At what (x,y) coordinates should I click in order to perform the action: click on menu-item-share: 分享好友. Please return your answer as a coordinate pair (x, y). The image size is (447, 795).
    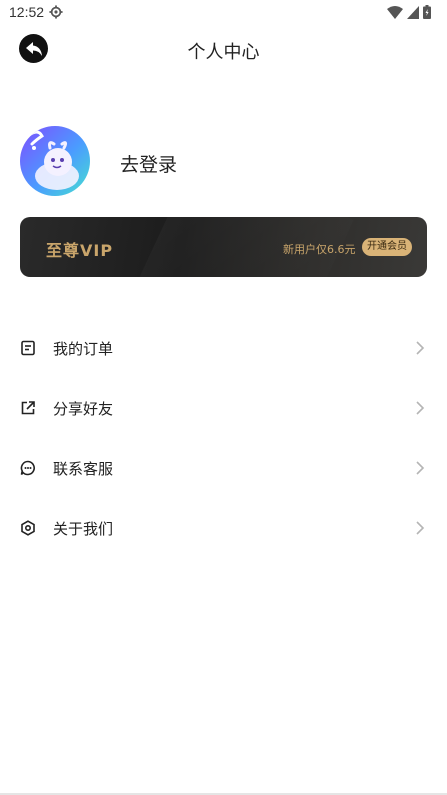
    Looking at the image, I should click on (223, 408).